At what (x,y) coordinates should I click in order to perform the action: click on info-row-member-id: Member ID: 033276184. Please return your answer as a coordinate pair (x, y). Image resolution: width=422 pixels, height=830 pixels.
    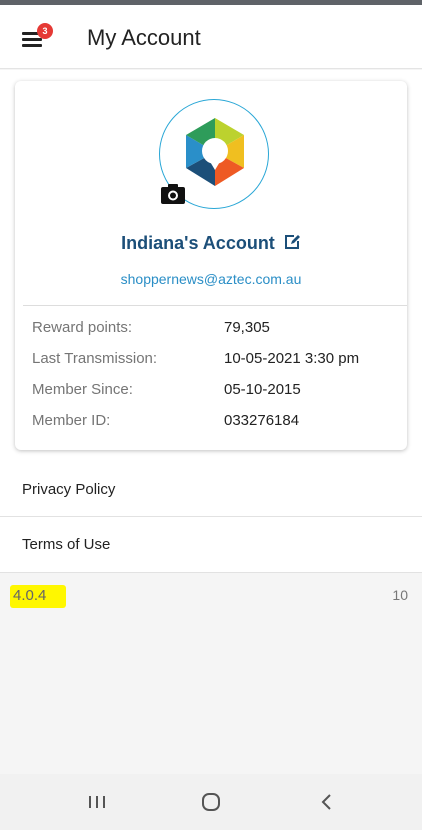
    Looking at the image, I should click on (217, 423).